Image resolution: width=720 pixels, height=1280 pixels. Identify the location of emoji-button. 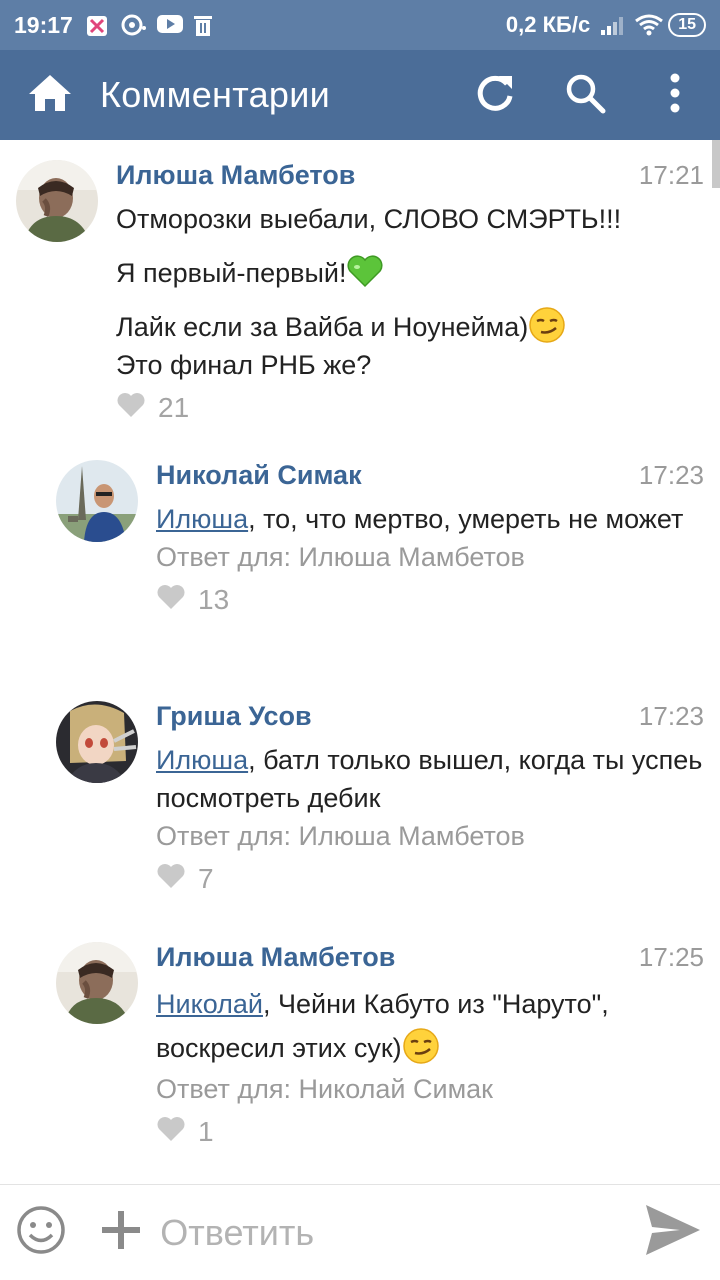
(41, 1232).